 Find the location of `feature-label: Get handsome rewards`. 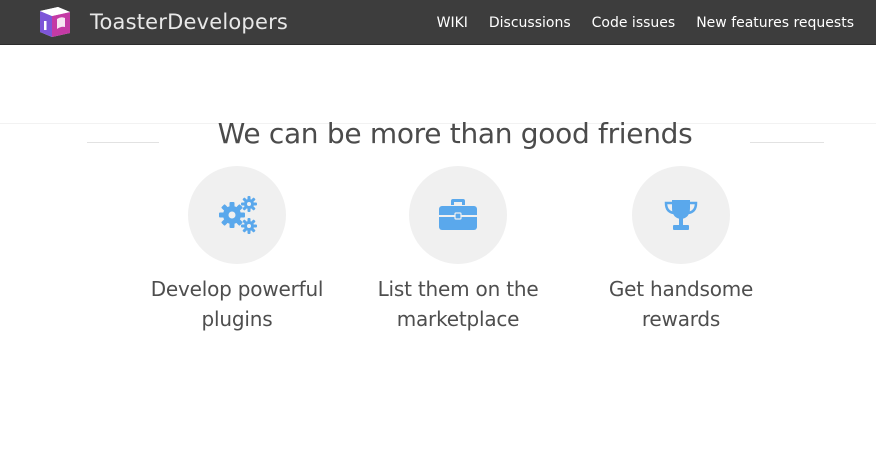

feature-label: Get handsome rewards is located at coordinates (681, 304).